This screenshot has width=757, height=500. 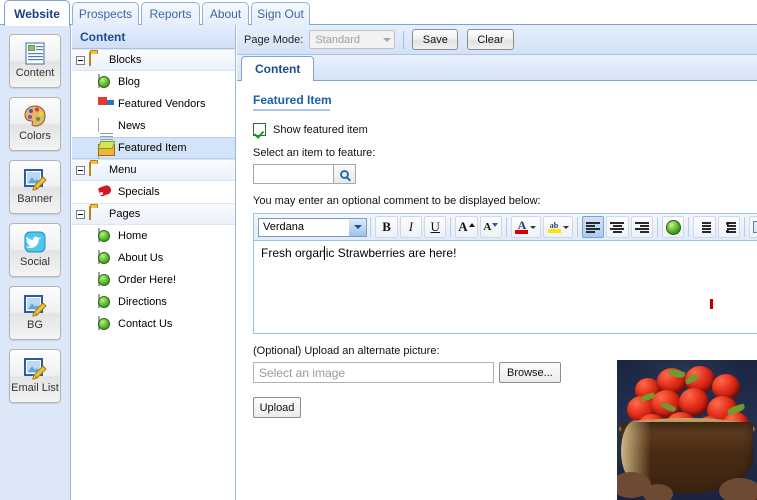 I want to click on rail-item-content: Content, so click(x=35, y=61).